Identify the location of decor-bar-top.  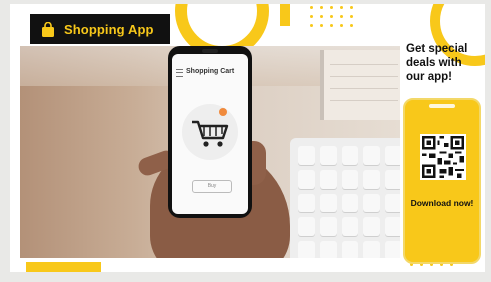
(285, 15).